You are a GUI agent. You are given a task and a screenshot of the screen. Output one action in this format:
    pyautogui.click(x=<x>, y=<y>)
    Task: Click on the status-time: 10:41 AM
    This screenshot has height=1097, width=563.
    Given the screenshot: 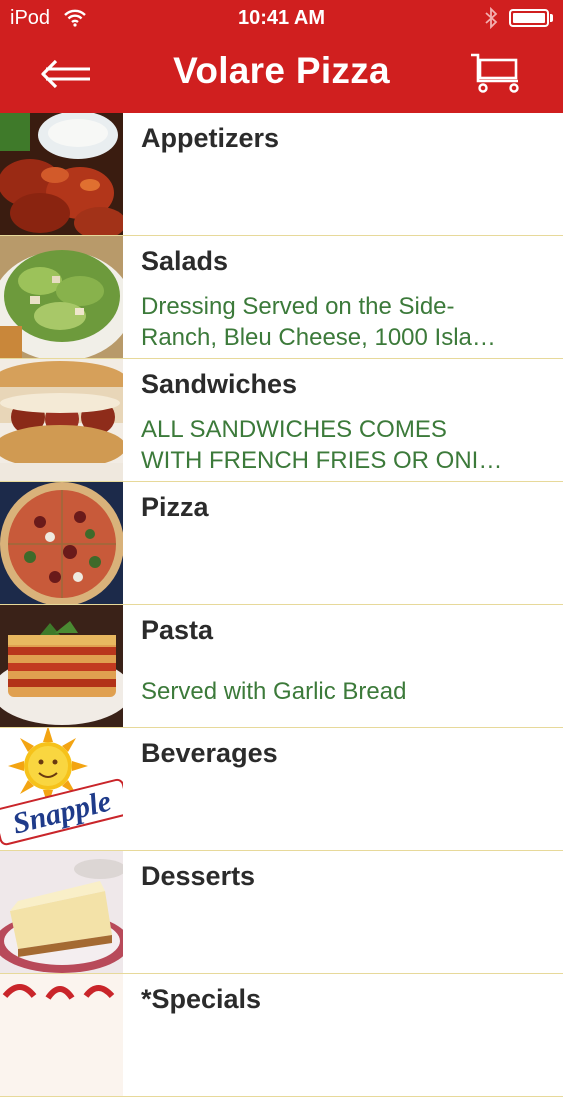 What is the action you would take?
    pyautogui.click(x=281, y=18)
    